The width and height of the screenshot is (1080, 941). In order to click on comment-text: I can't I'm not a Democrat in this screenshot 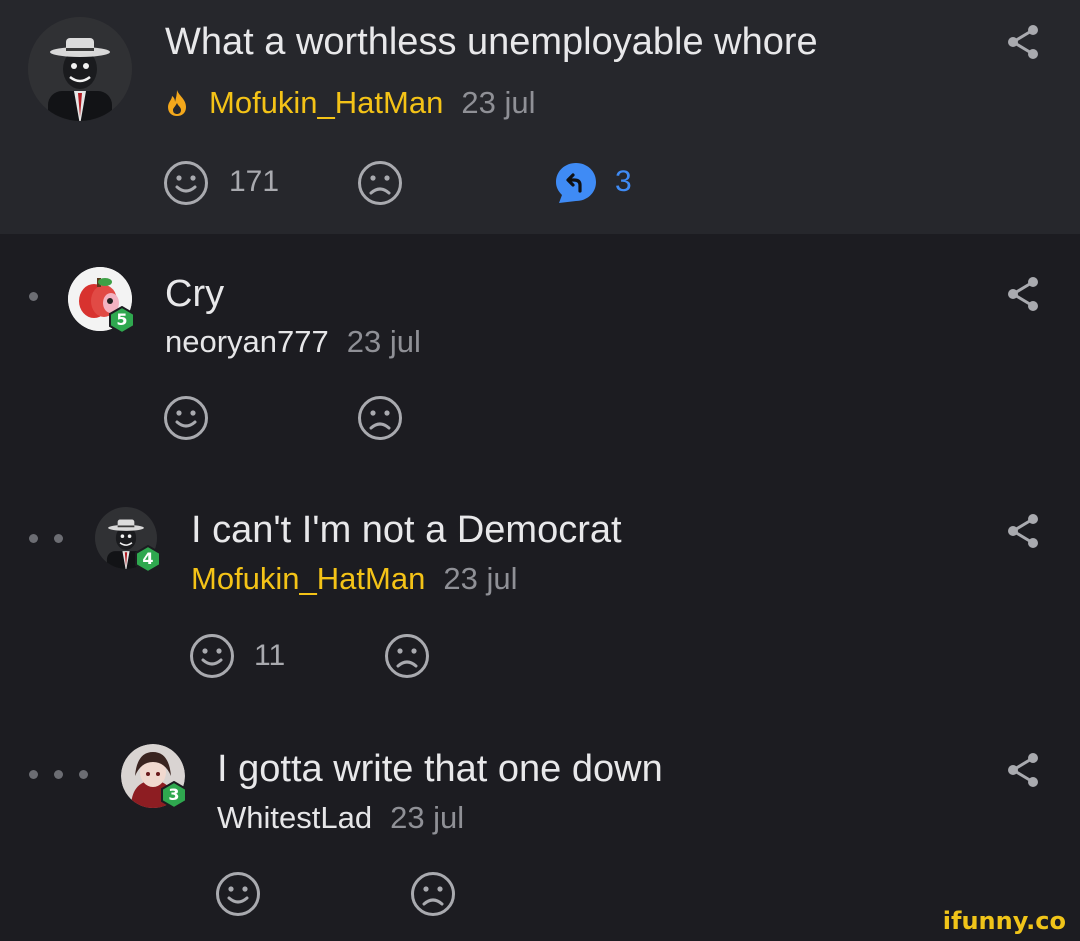, I will do `click(406, 530)`.